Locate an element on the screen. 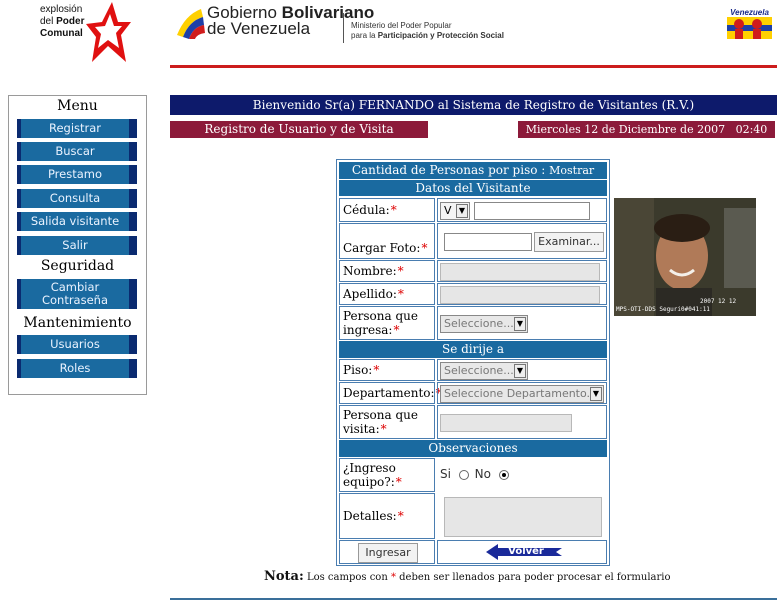 Image resolution: width=780 pixels, height=600 pixels. venezuela-figures-icon is located at coordinates (749, 28).